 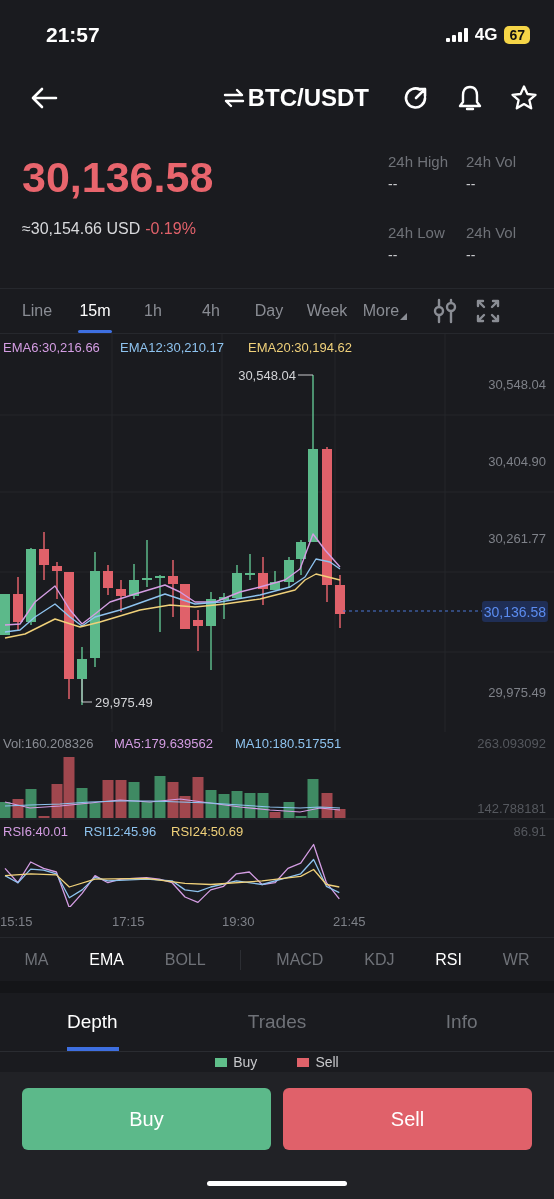 What do you see at coordinates (128, 921) in the screenshot?
I see `time-axis-label: 17:15` at bounding box center [128, 921].